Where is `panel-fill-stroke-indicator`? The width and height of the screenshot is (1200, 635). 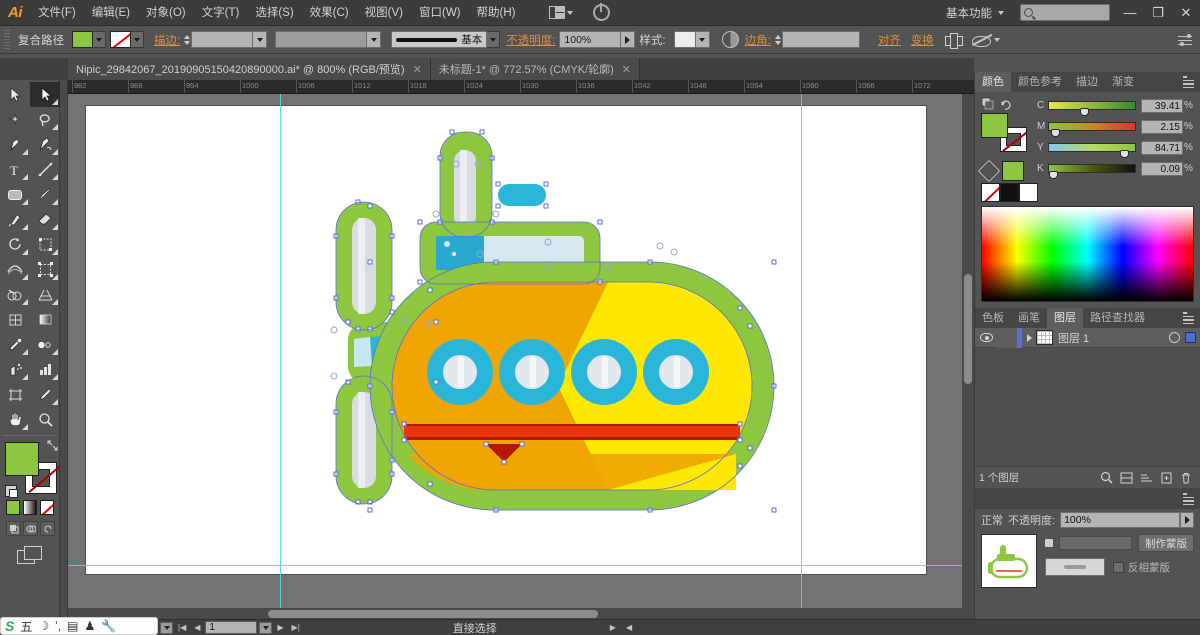
panel-fill-stroke-indicator is located at coordinates (1005, 134).